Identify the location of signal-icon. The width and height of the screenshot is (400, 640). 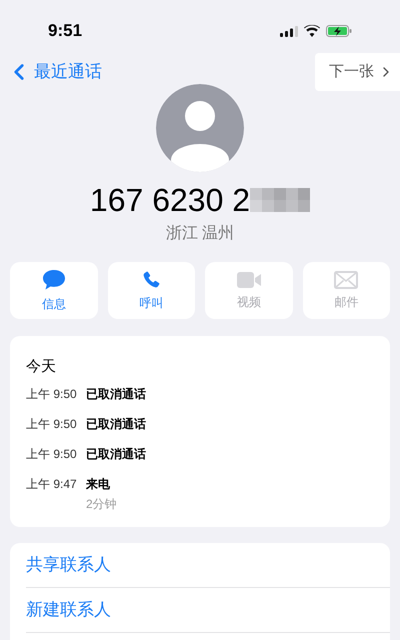
(289, 31).